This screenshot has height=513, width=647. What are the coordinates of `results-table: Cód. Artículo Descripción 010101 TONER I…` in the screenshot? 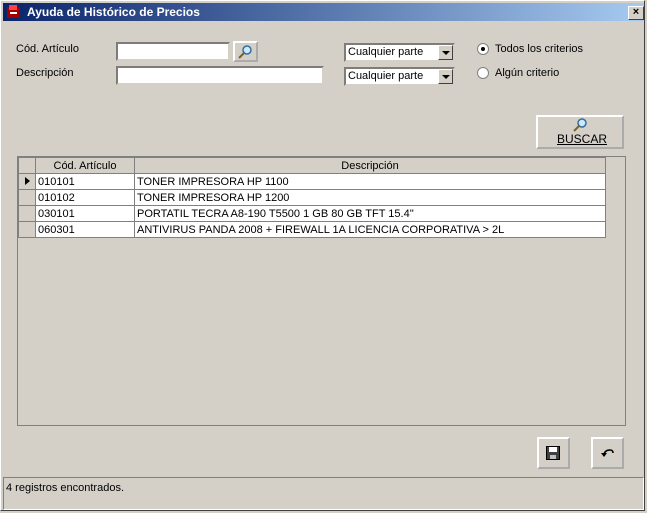 It's located at (312, 197).